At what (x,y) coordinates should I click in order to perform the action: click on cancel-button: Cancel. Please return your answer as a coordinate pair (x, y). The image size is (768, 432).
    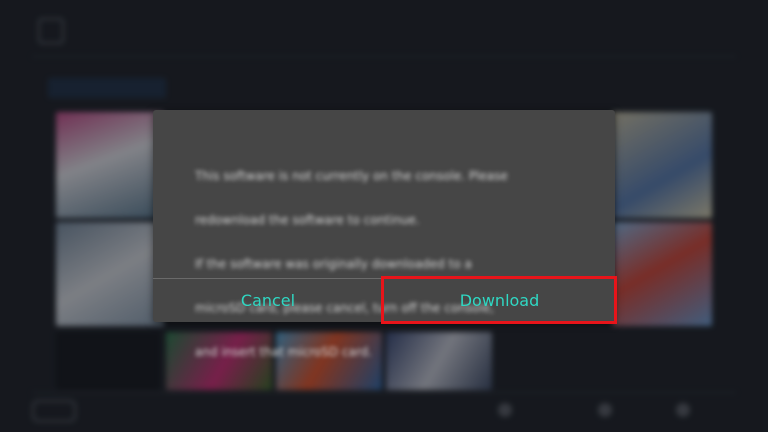
    Looking at the image, I should click on (268, 300).